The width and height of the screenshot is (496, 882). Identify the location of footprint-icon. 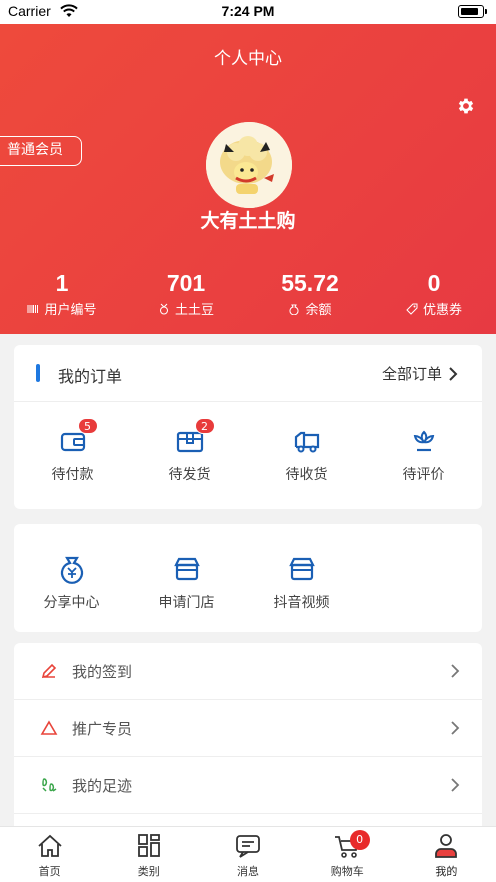
(49, 785).